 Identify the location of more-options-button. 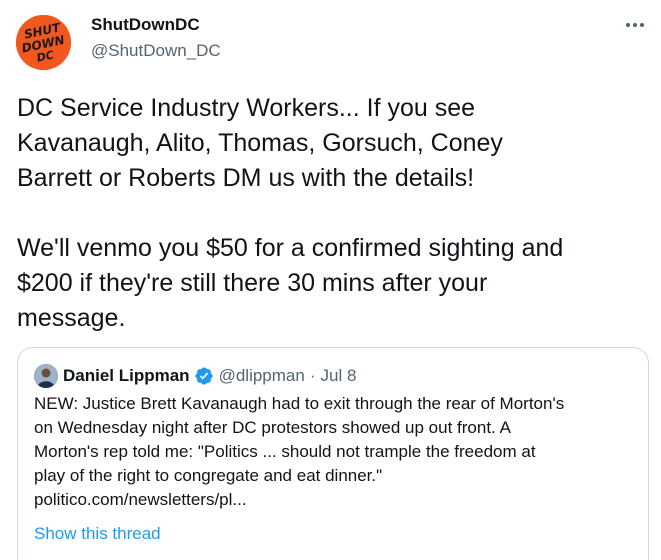
(635, 25).